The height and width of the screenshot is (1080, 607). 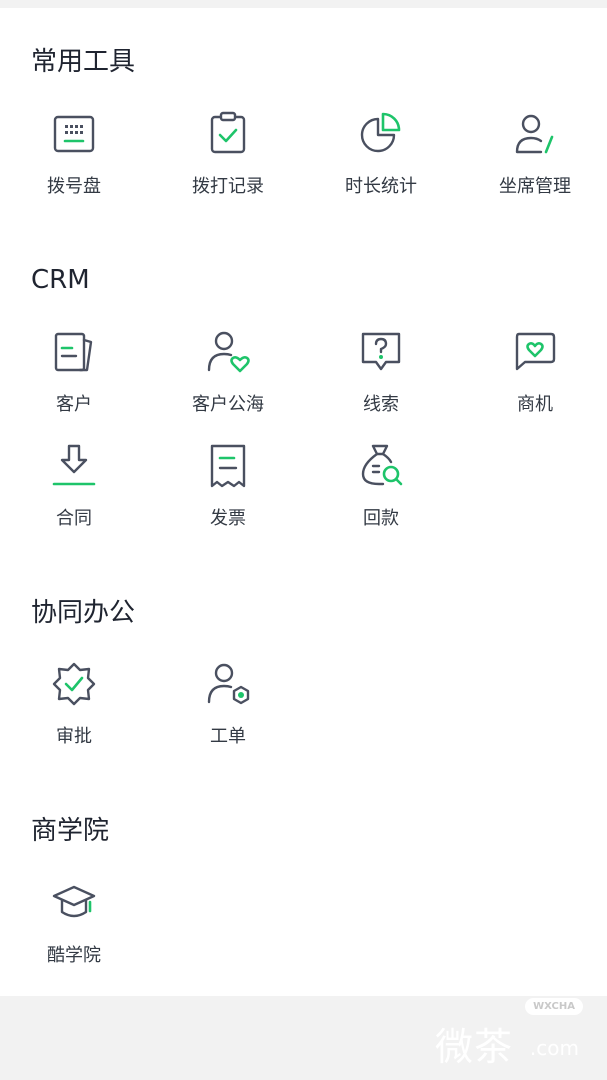 What do you see at coordinates (74, 134) in the screenshot?
I see `keyboard-icon` at bounding box center [74, 134].